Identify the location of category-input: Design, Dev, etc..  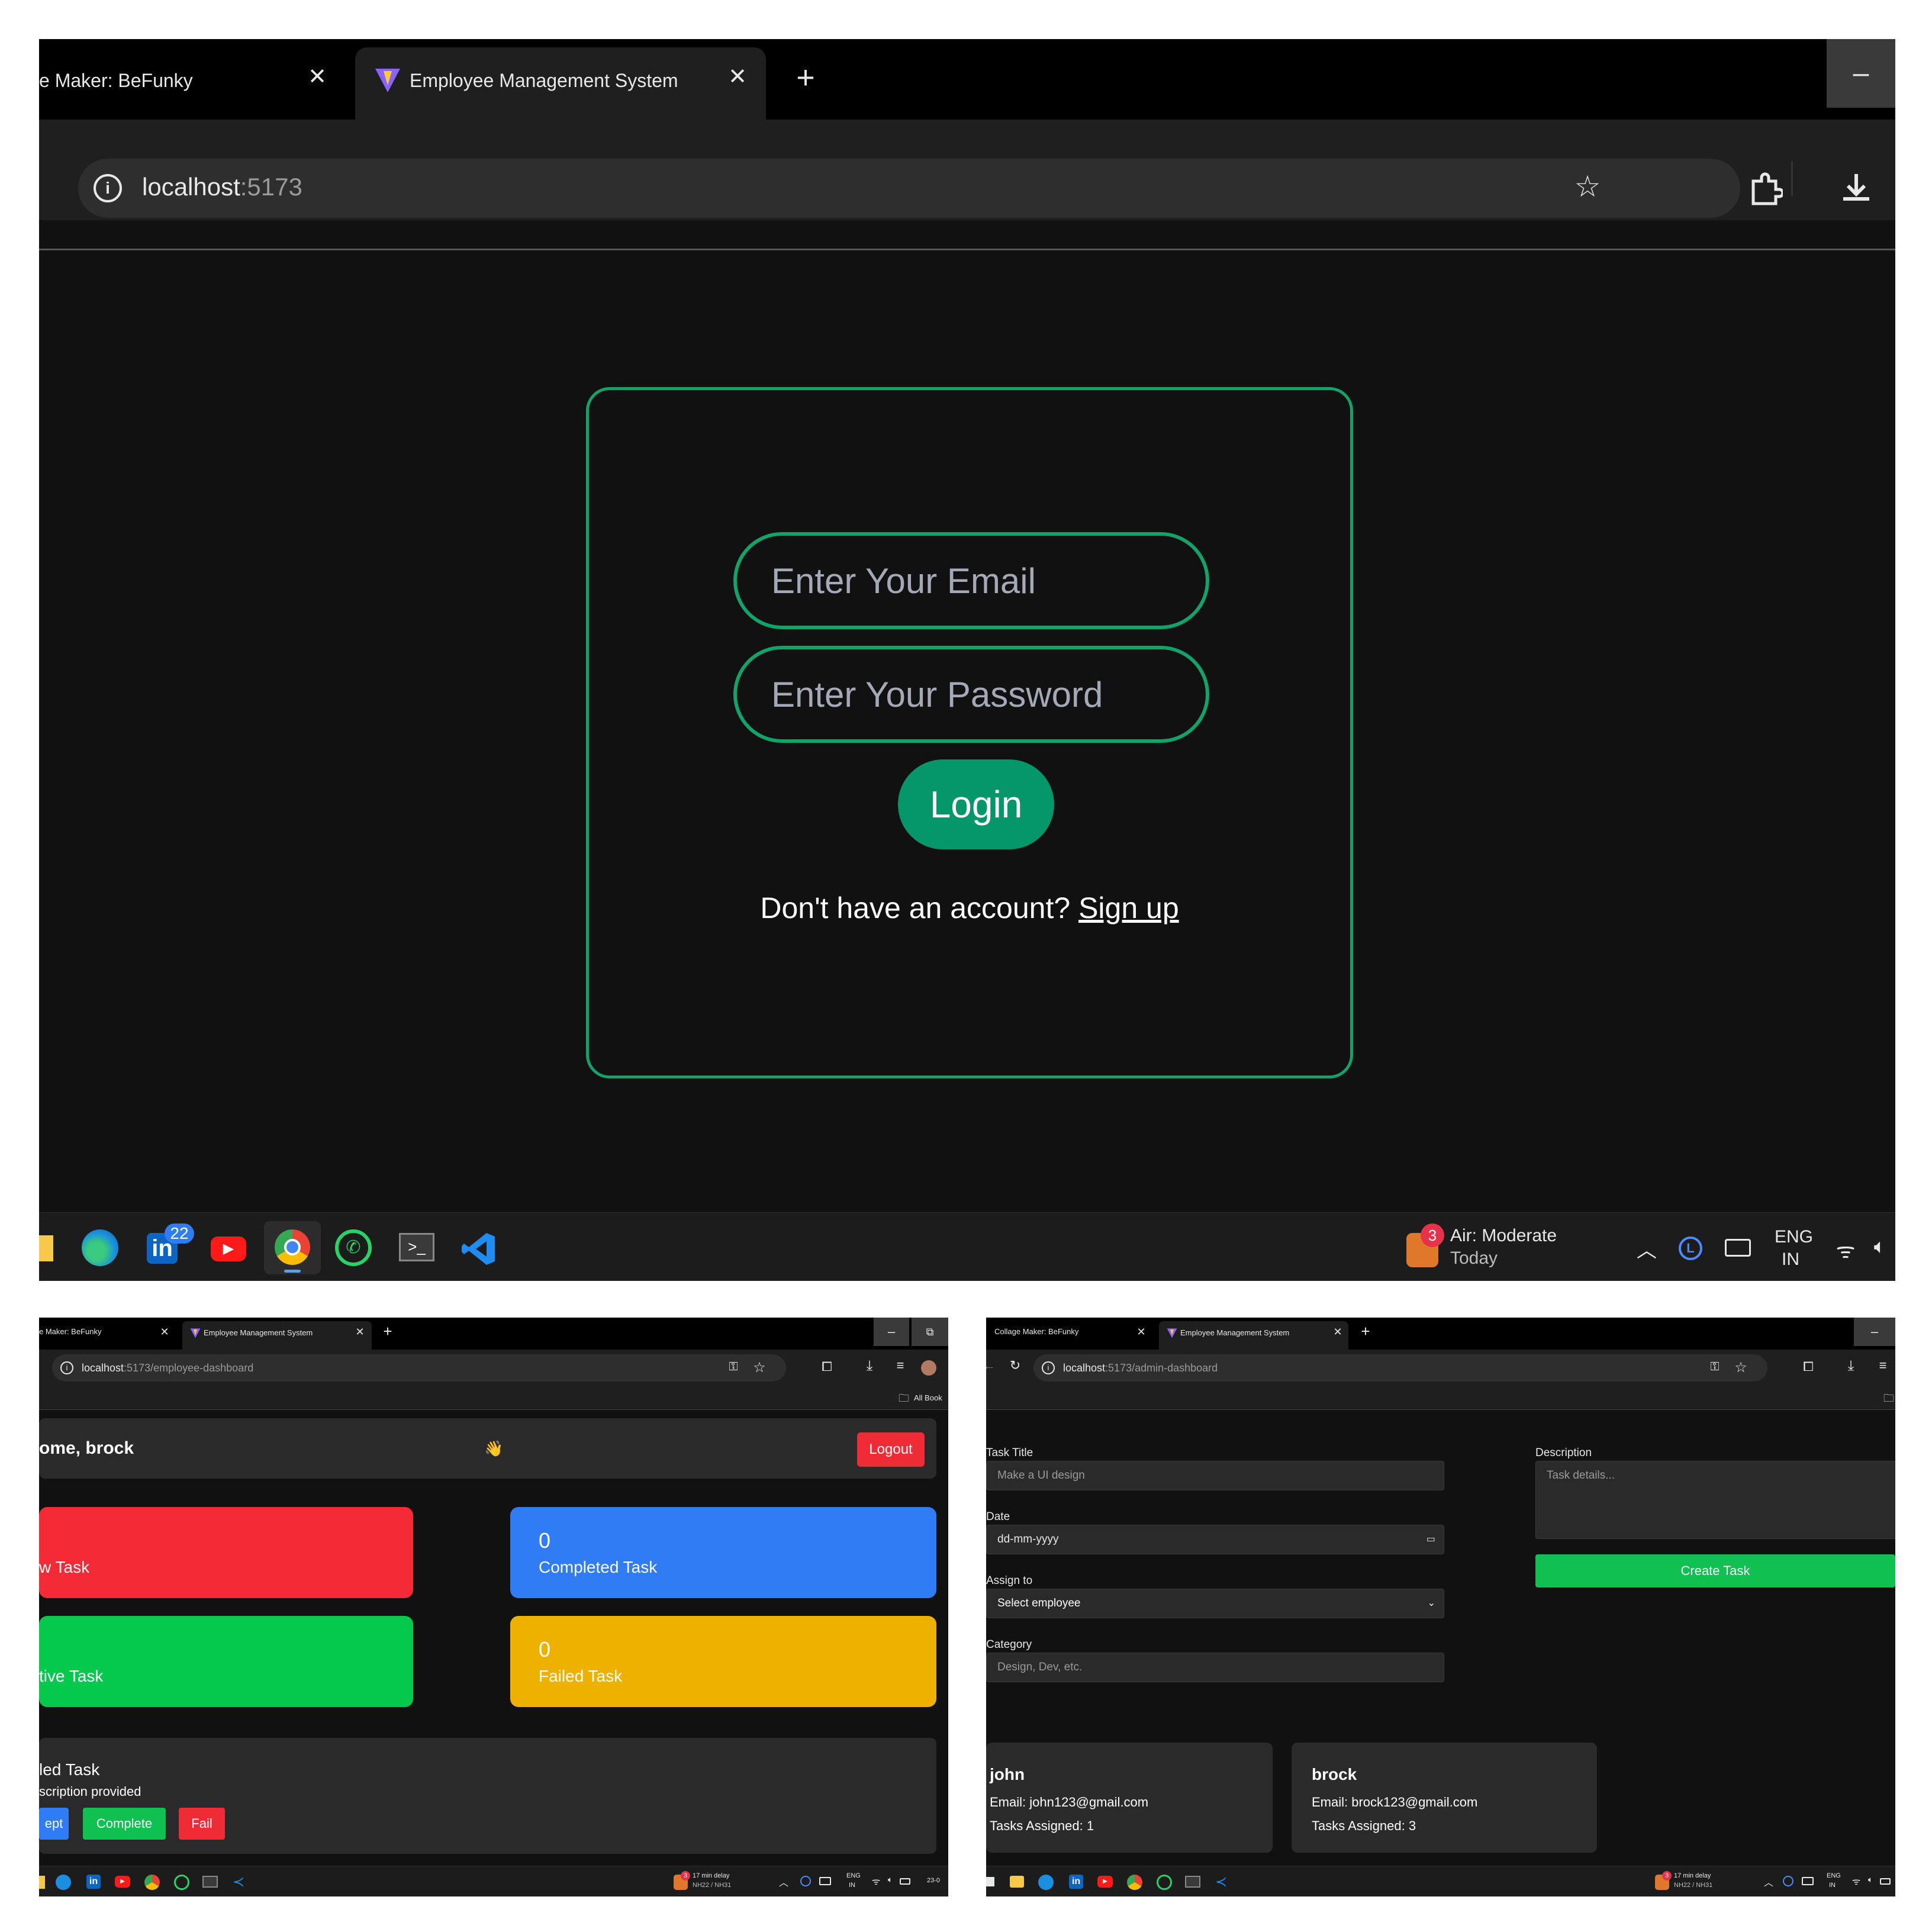
(1215, 1668).